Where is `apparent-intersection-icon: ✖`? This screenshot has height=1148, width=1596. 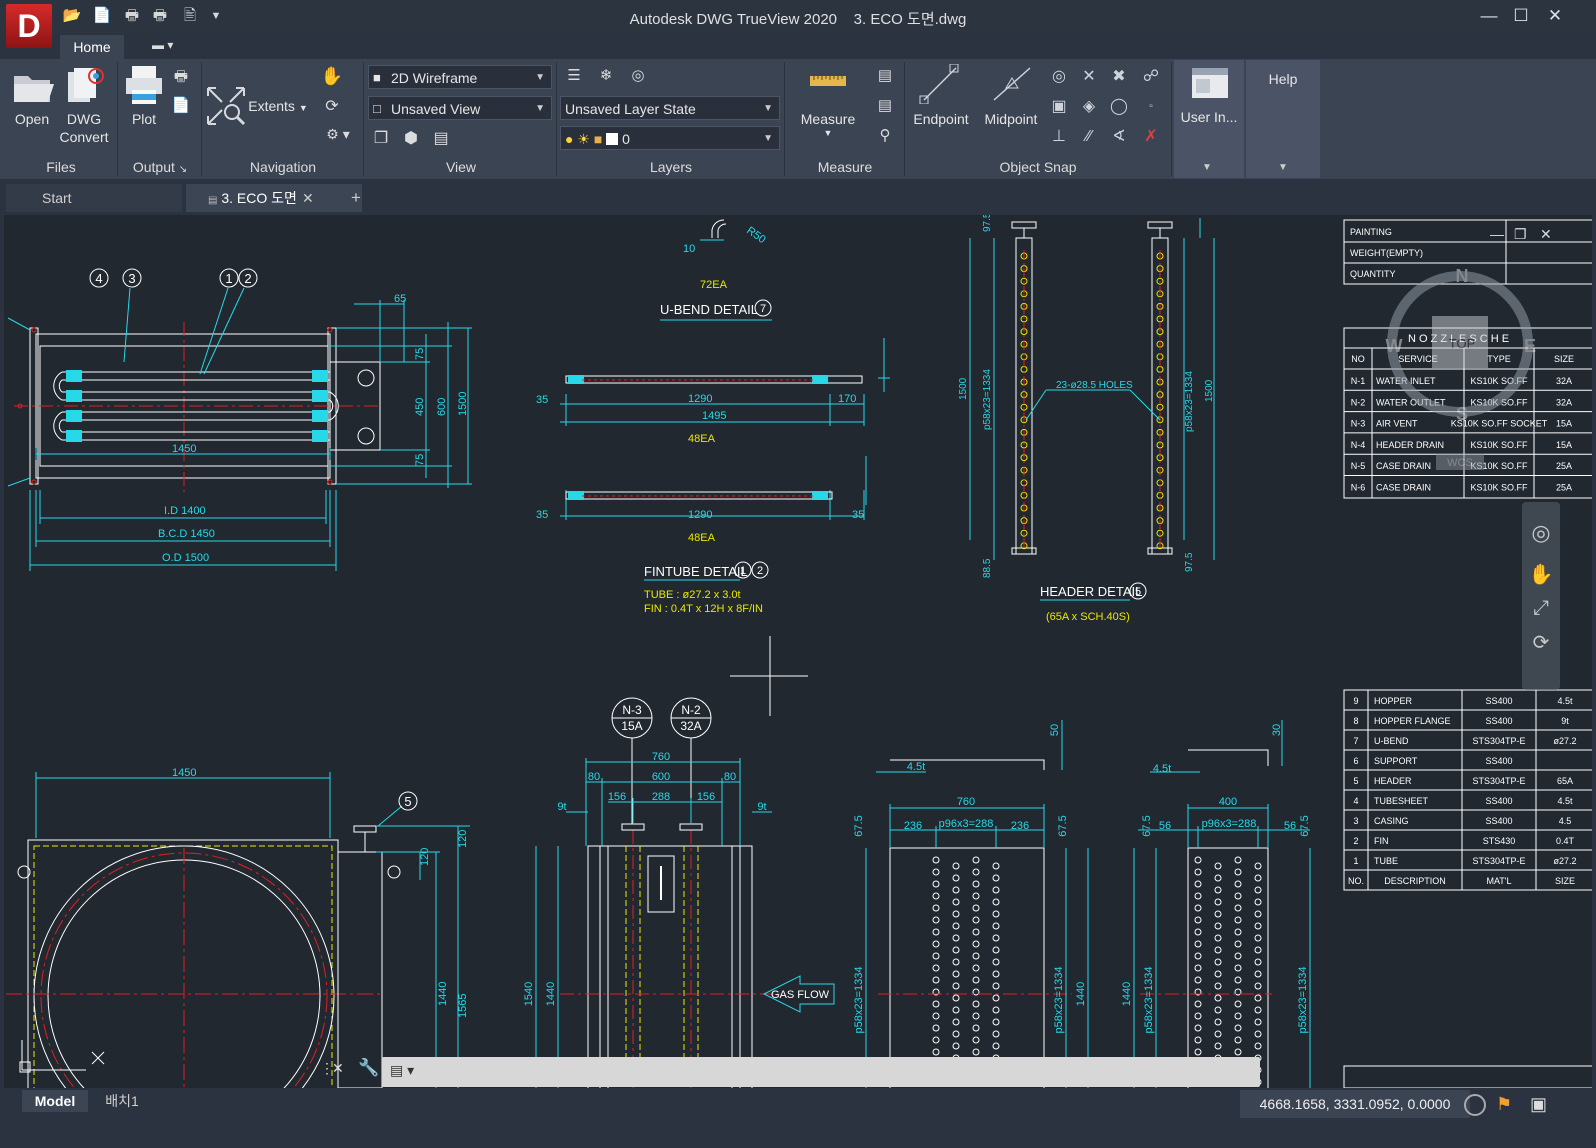
apparent-intersection-icon: ✖ is located at coordinates (1119, 77).